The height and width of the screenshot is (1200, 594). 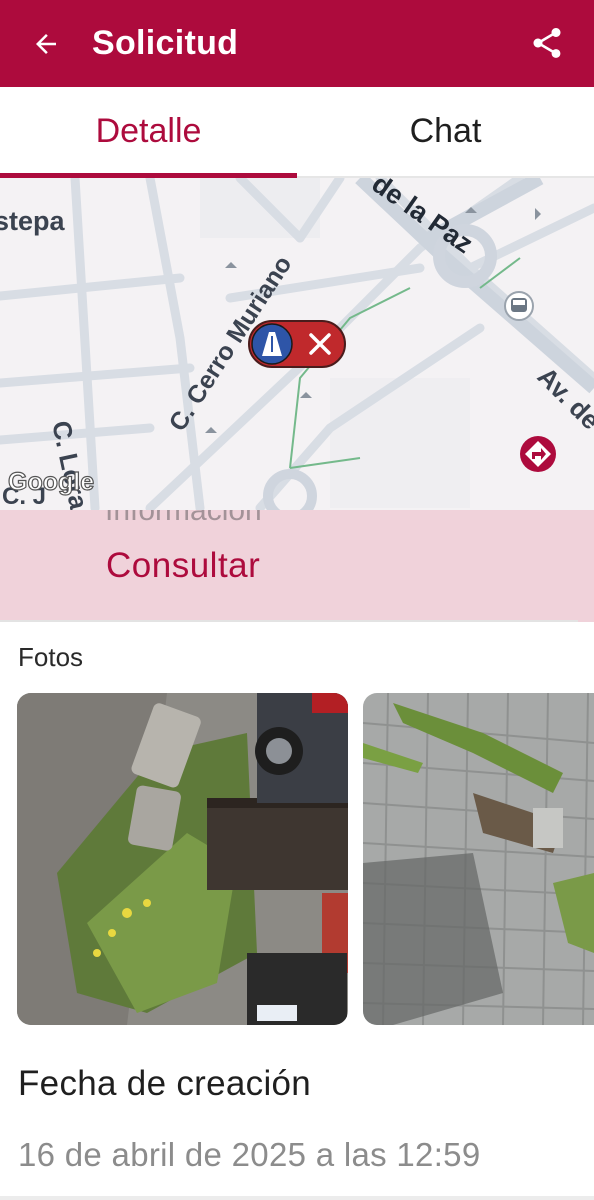 What do you see at coordinates (289, 621) in the screenshot?
I see `divider` at bounding box center [289, 621].